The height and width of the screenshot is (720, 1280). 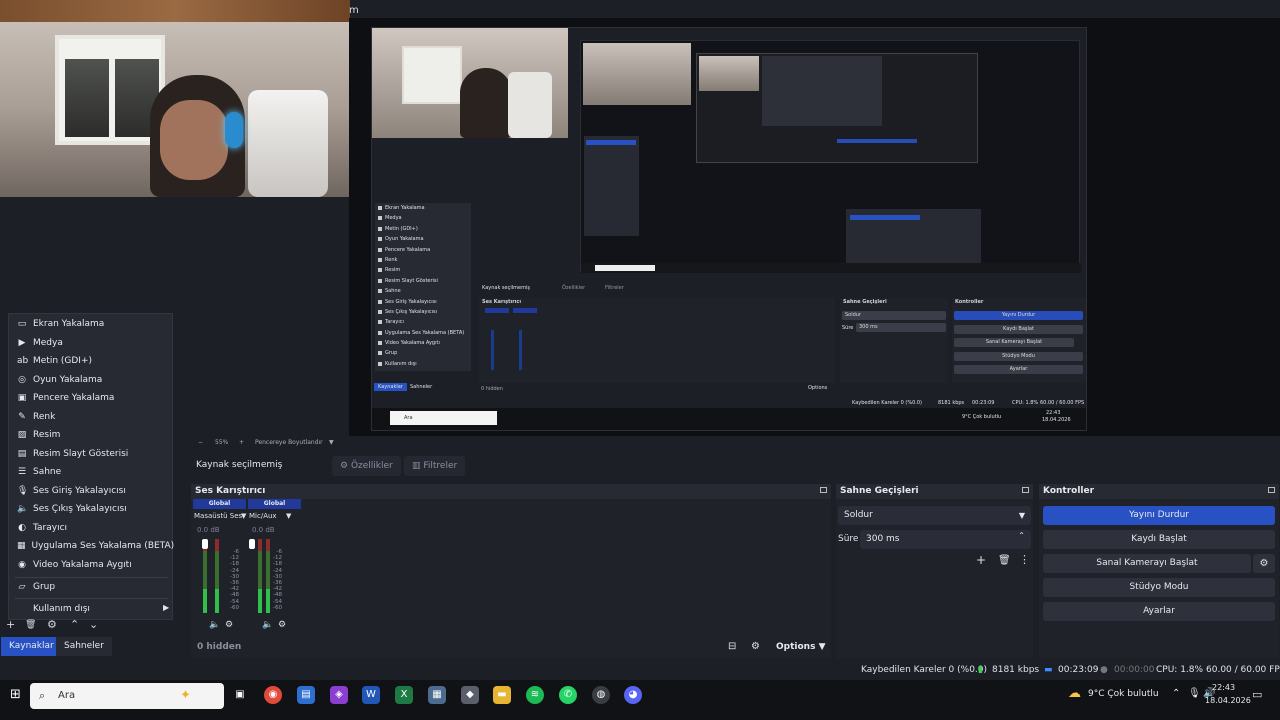 I want to click on menu-item-app-audio: ▦ Uygulama Ses Yakalama (BETA), so click(x=91, y=546).